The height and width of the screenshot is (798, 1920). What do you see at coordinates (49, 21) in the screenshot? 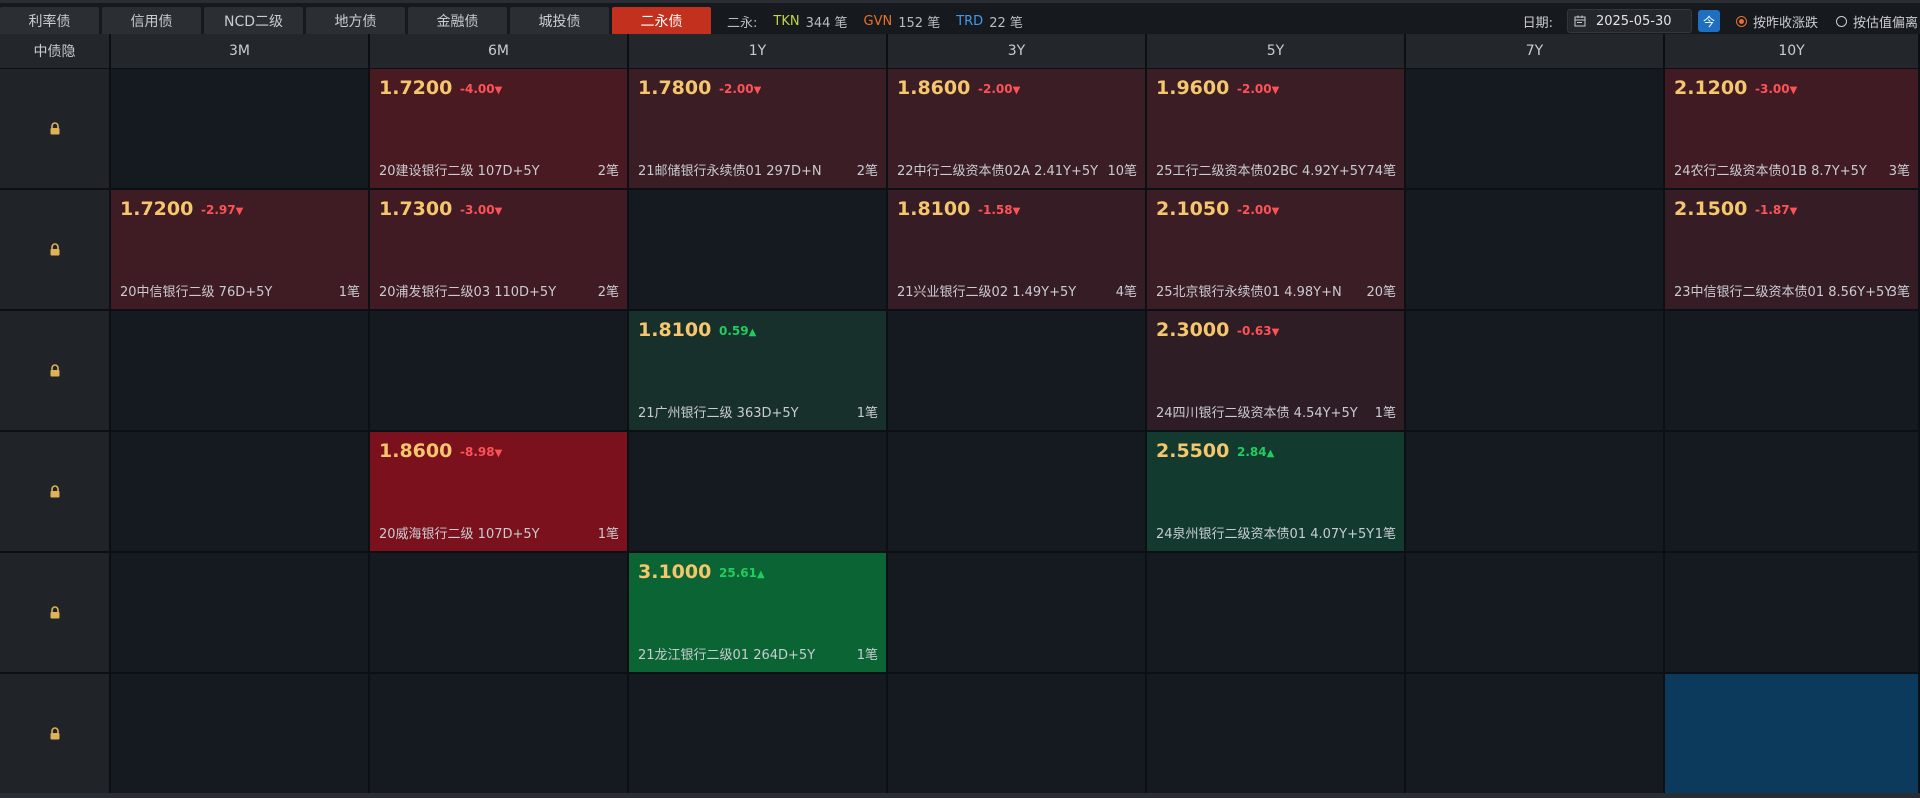
I see `tab-rate-bond: 利率债` at bounding box center [49, 21].